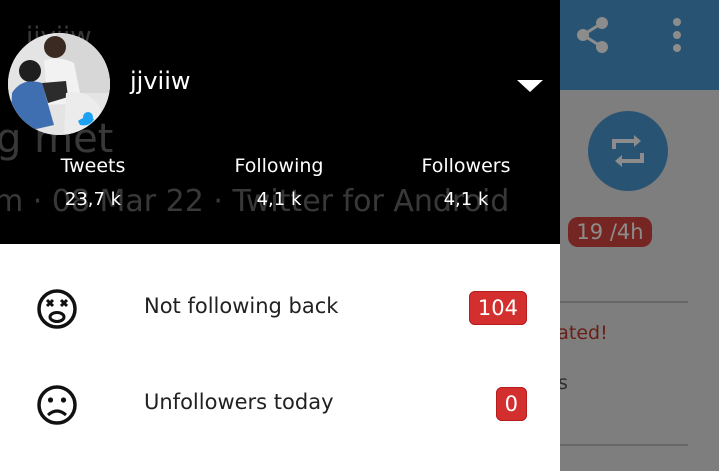 The height and width of the screenshot is (471, 719). Describe the element at coordinates (497, 308) in the screenshot. I see `count-badge: 104` at that location.